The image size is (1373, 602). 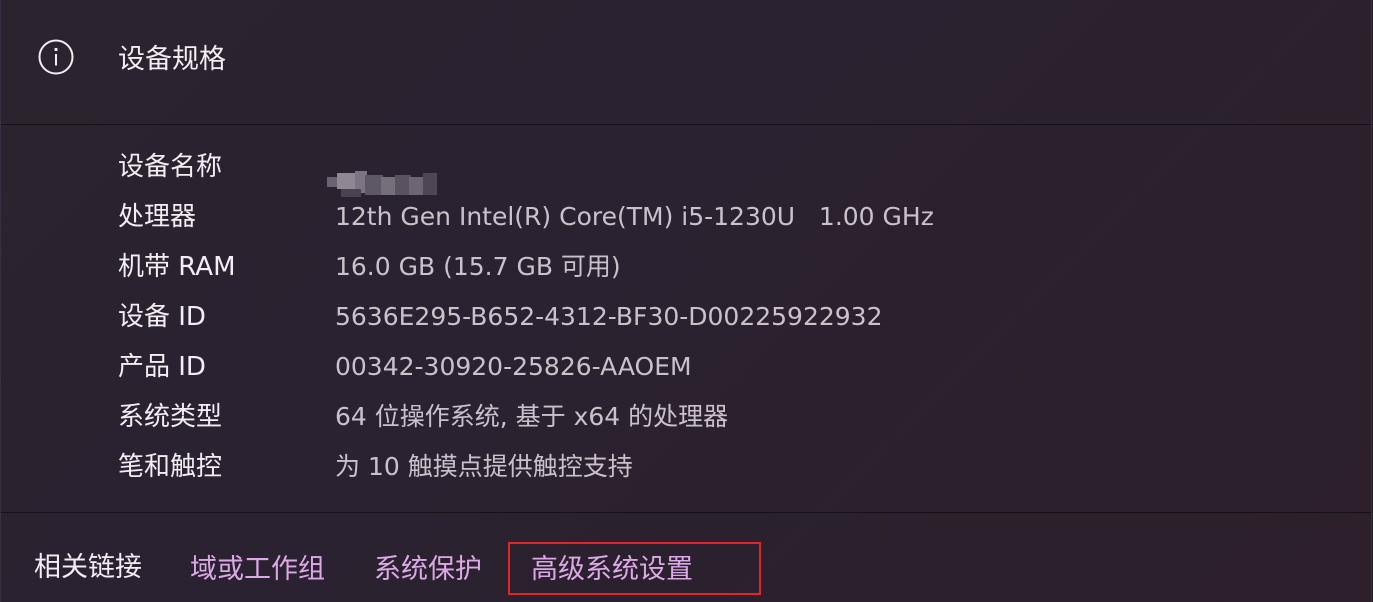 I want to click on spec-label: 设备 ID, so click(x=162, y=317).